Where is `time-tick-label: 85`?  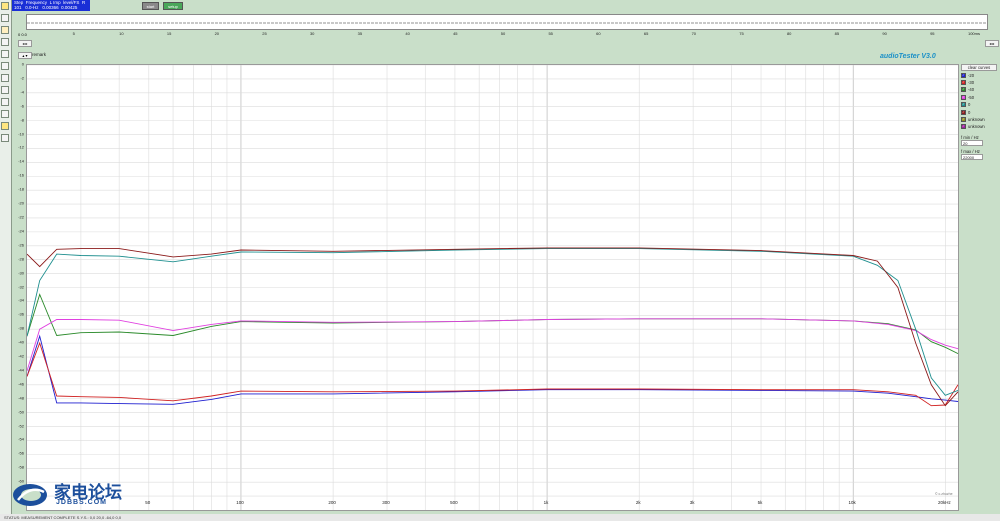 time-tick-label: 85 is located at coordinates (837, 33).